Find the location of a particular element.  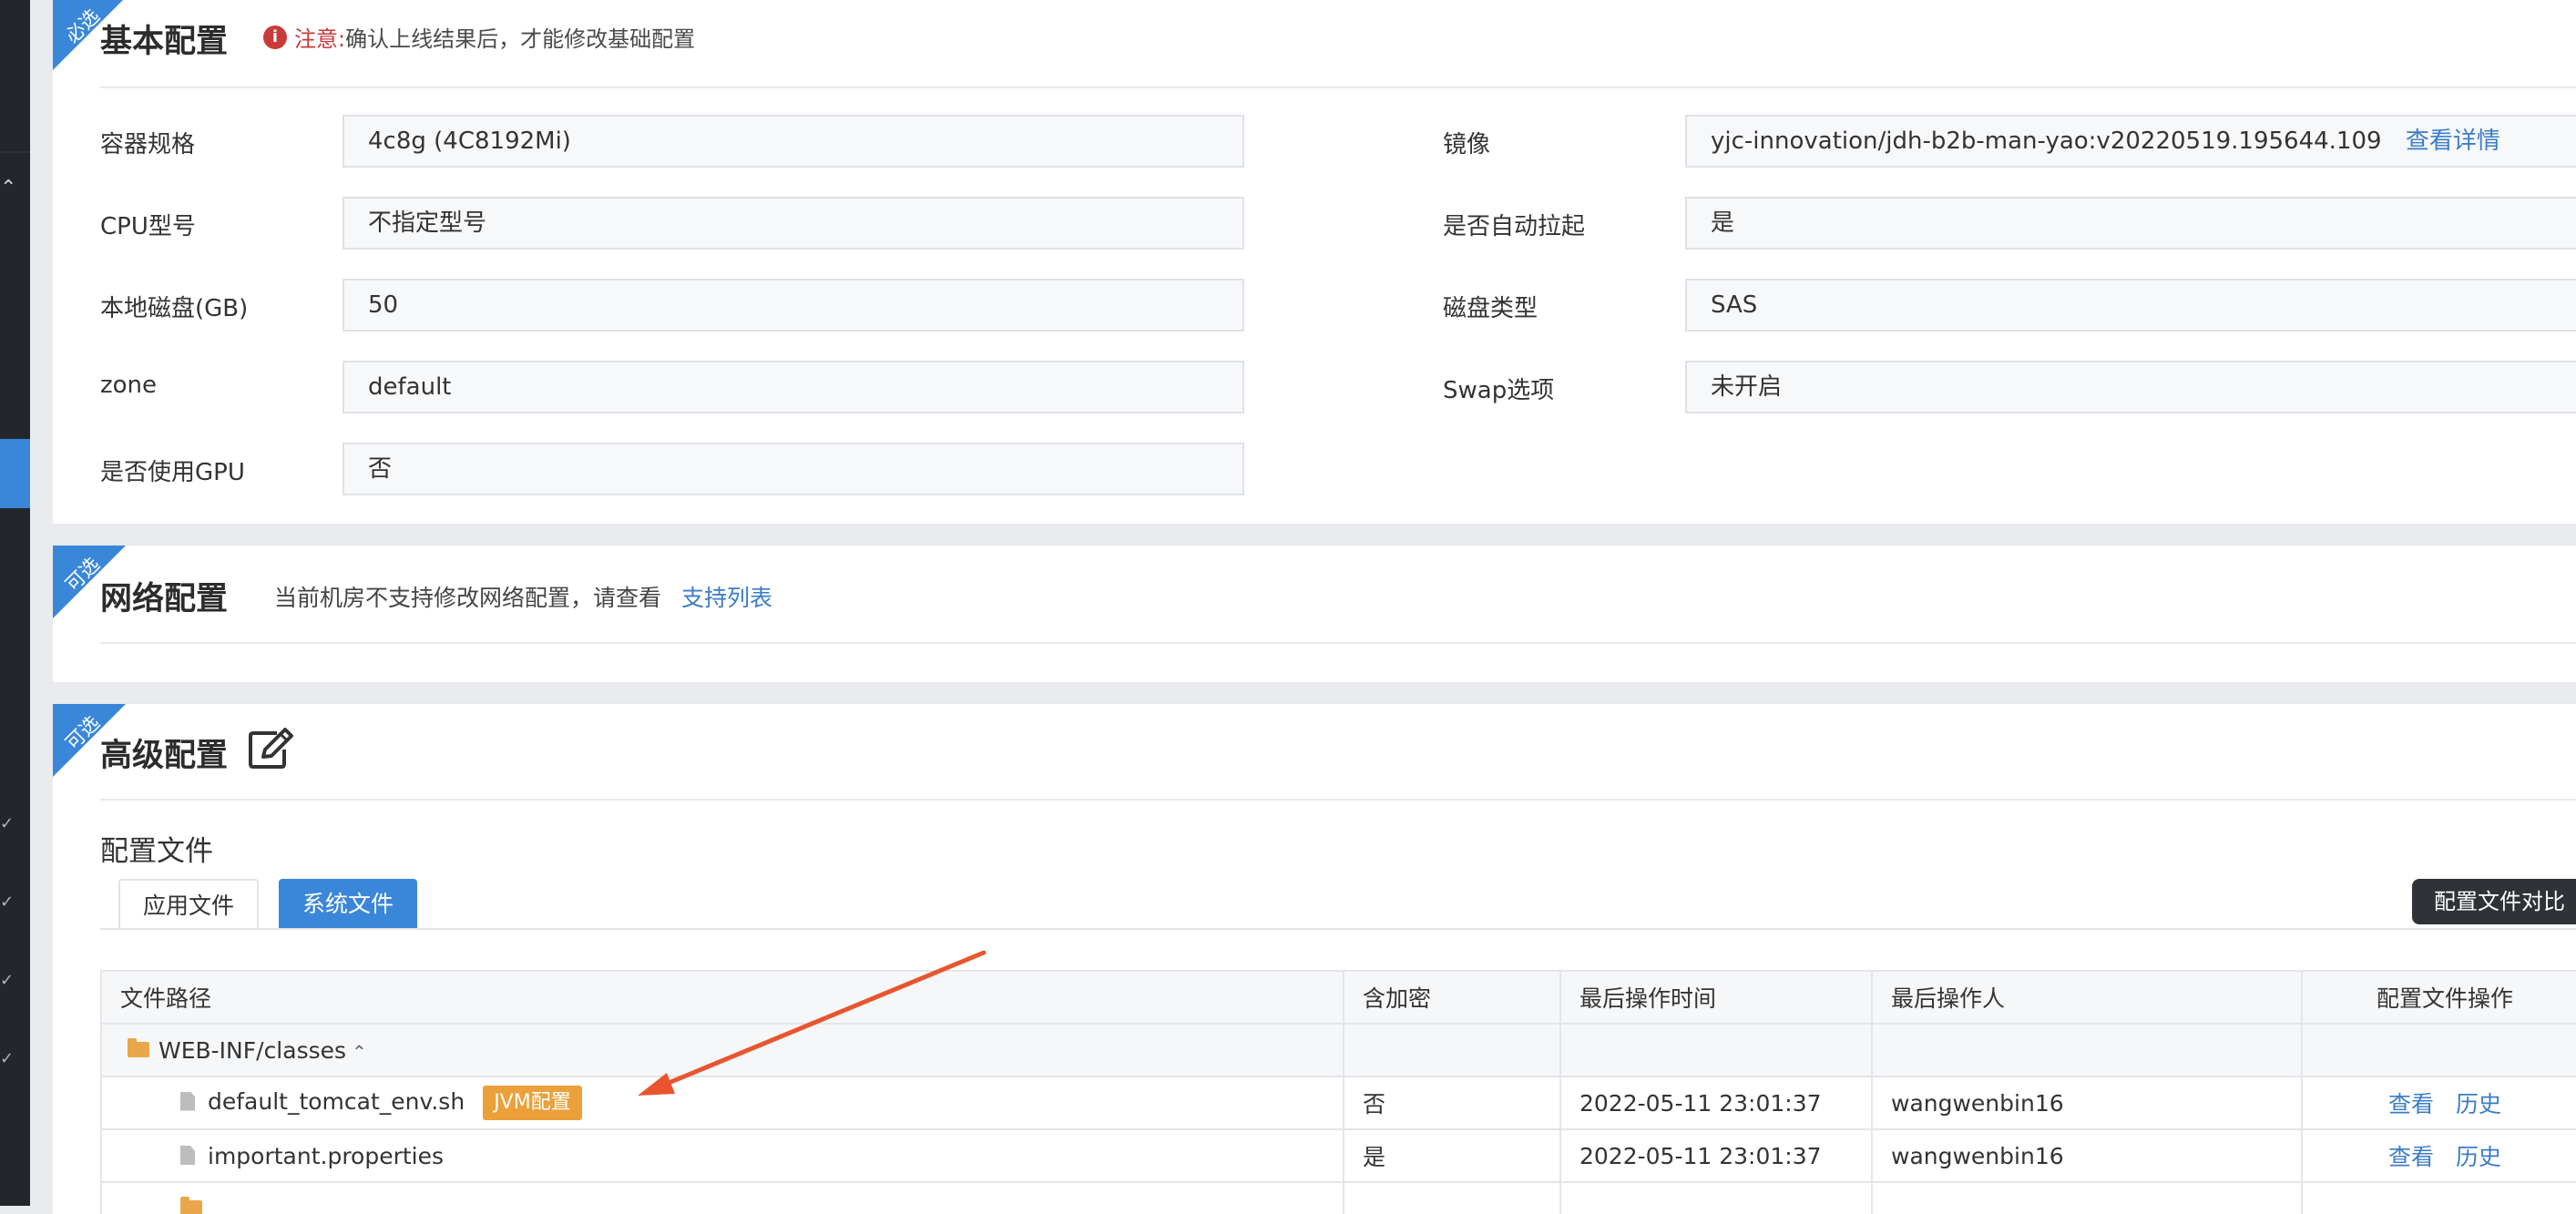

field-label-zone: zone is located at coordinates (129, 385).